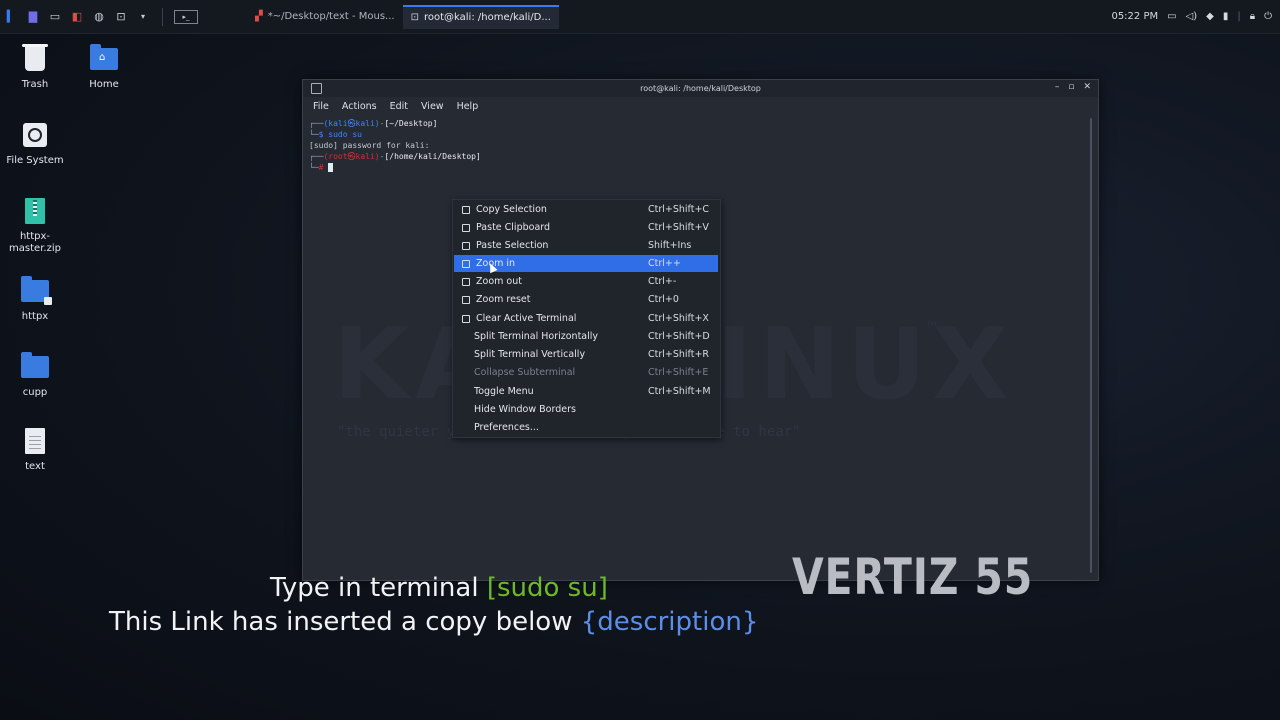 Image resolution: width=1280 pixels, height=720 pixels. I want to click on watermark-trademark: ™, so click(932, 328).